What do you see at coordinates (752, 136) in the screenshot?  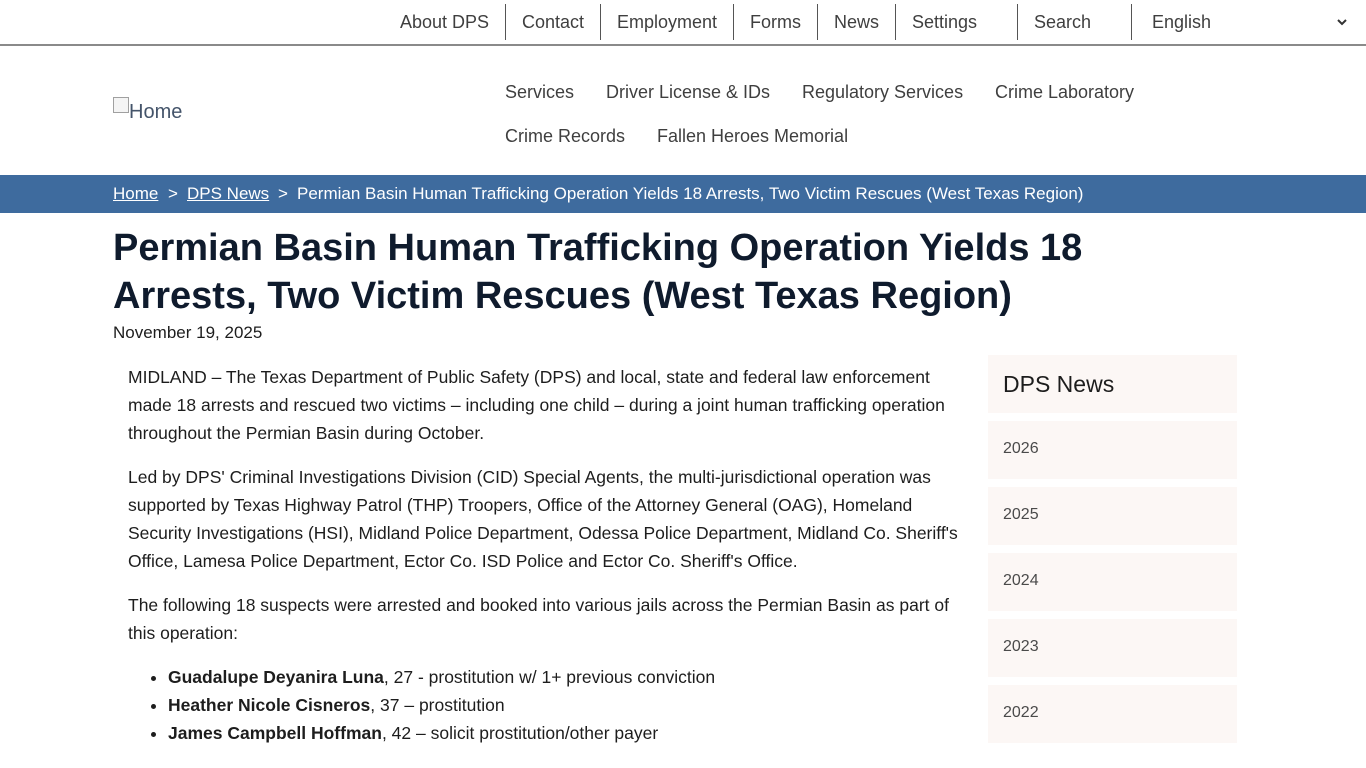 I see `main-nav-fallen-heroes: Fallen Heroes Memorial` at bounding box center [752, 136].